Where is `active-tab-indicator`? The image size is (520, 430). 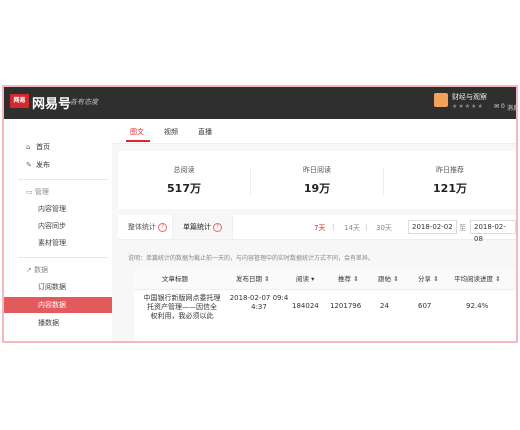 active-tab-indicator is located at coordinates (138, 141).